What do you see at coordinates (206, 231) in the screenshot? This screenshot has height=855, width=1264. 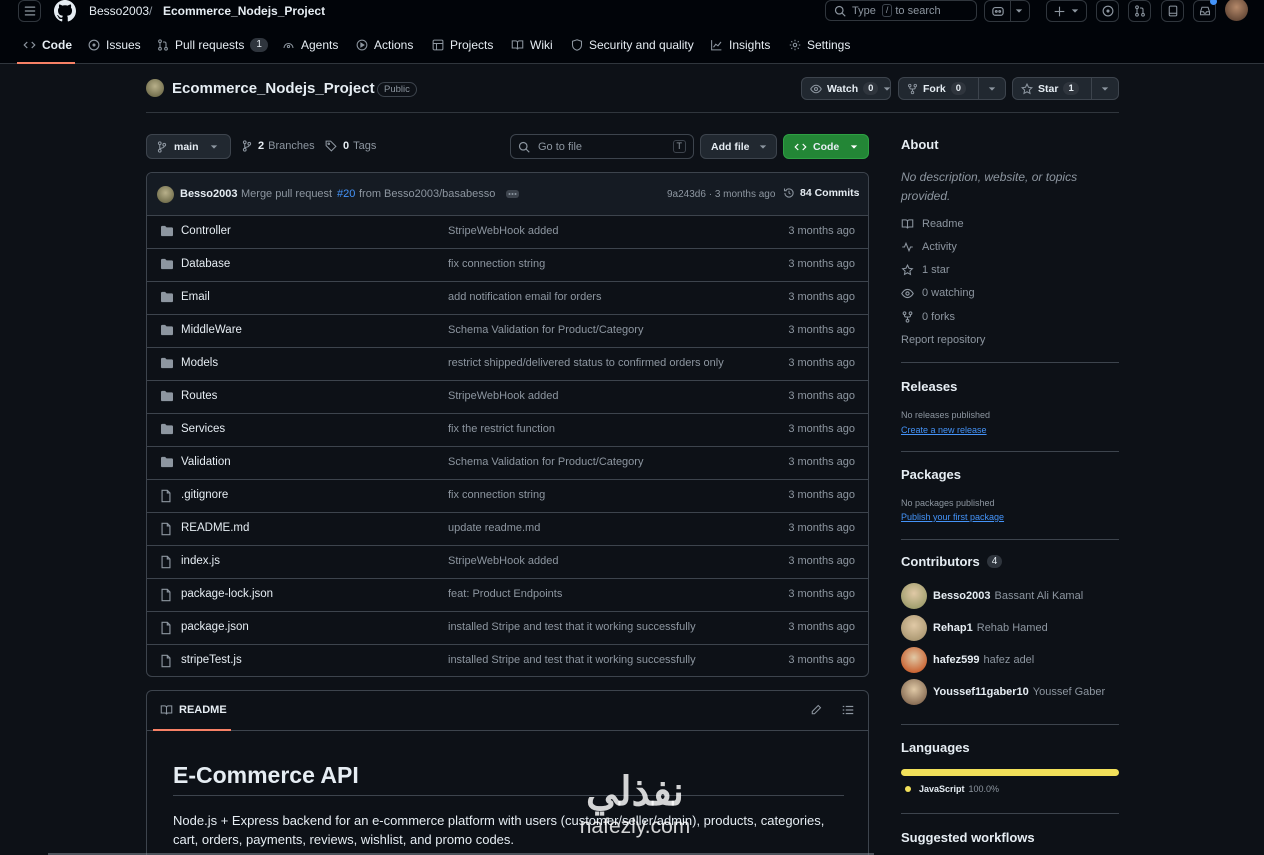 I see `file-name-link: Controller` at bounding box center [206, 231].